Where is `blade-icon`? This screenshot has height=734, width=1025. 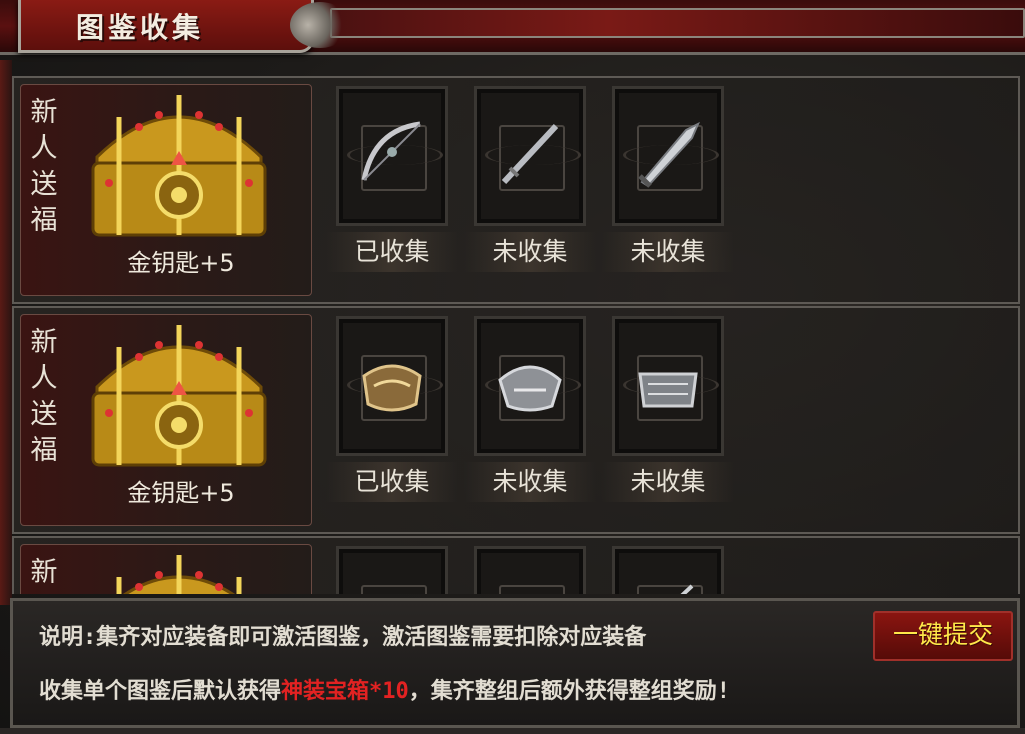 blade-icon is located at coordinates (669, 154).